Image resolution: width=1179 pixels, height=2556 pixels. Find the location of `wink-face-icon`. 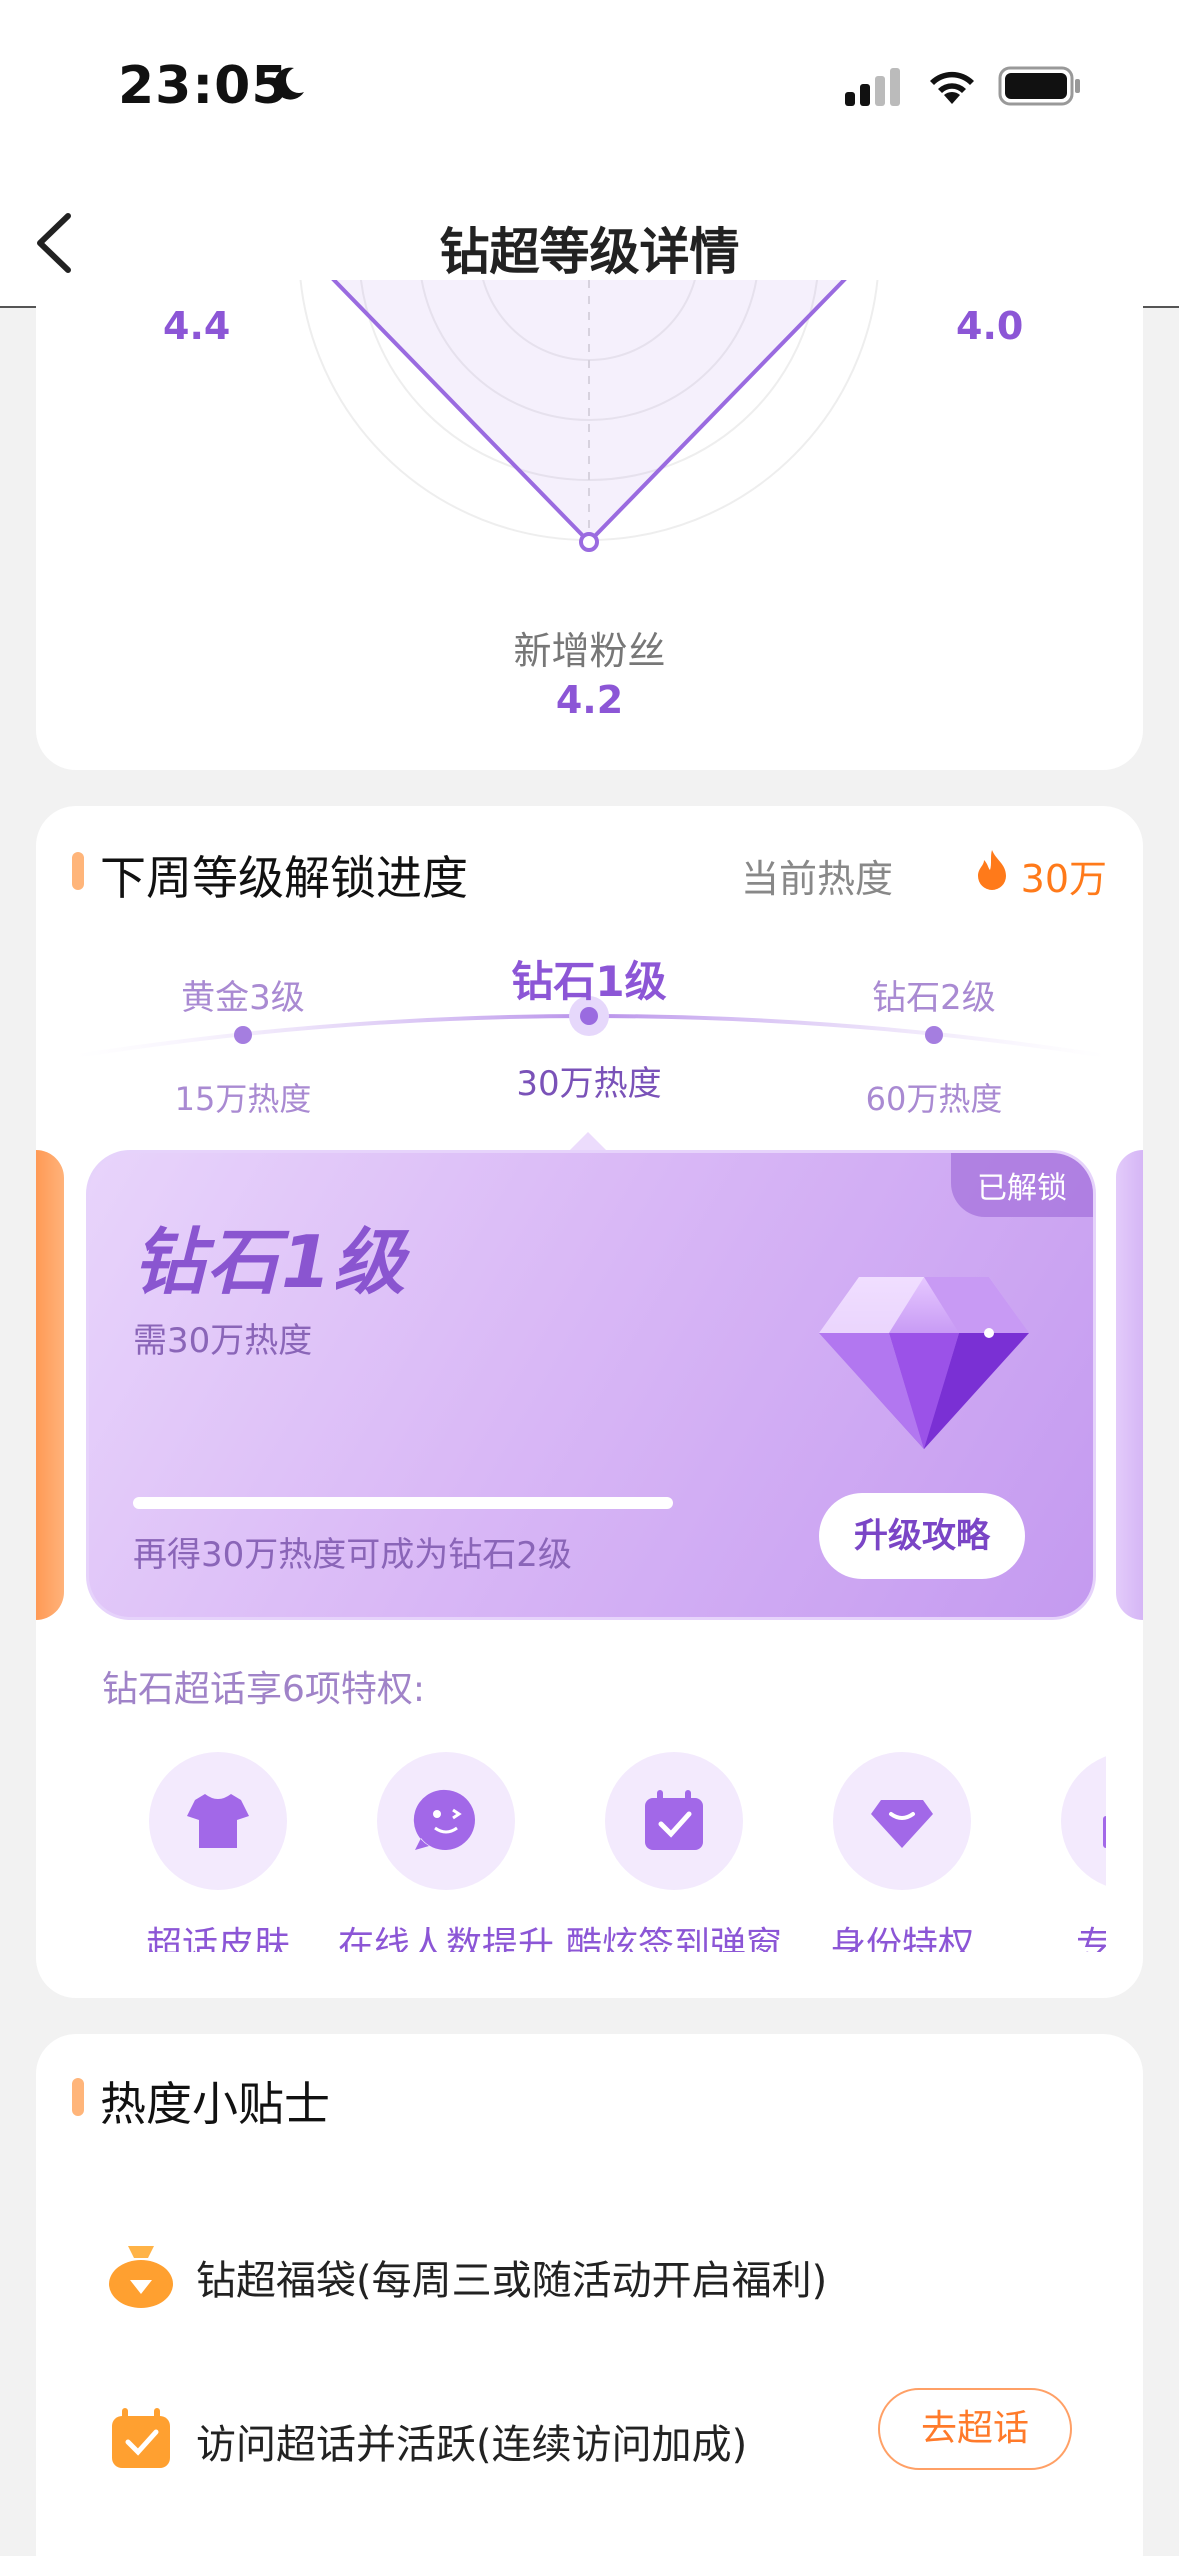

wink-face-icon is located at coordinates (444, 1819).